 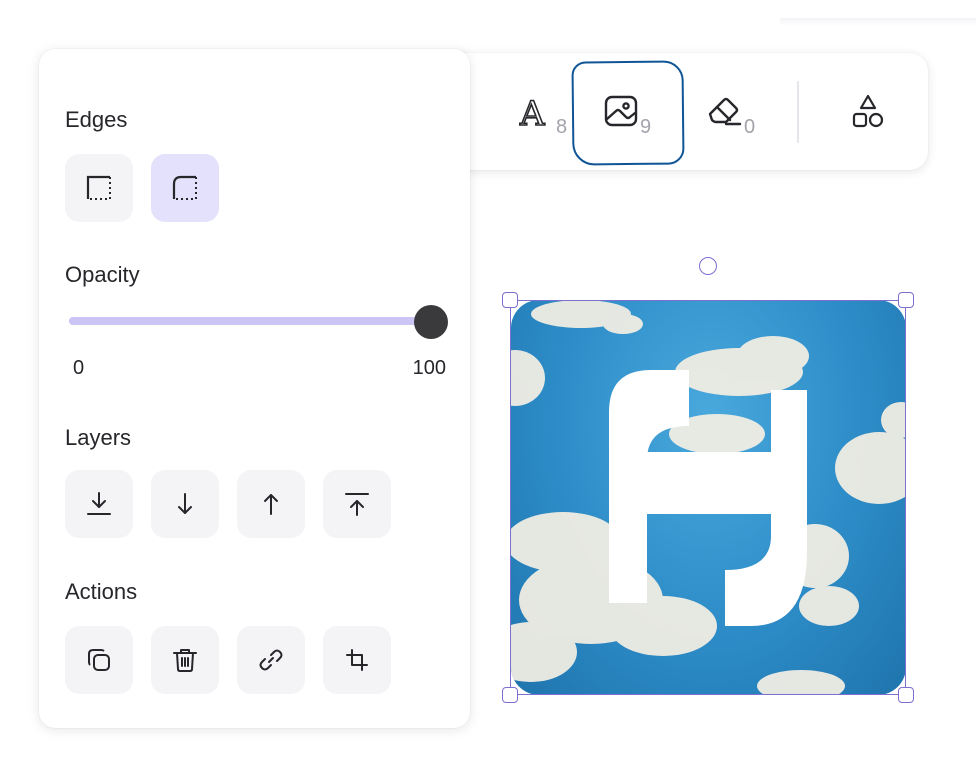 I want to click on opacity-max-label: 100, so click(x=429, y=368).